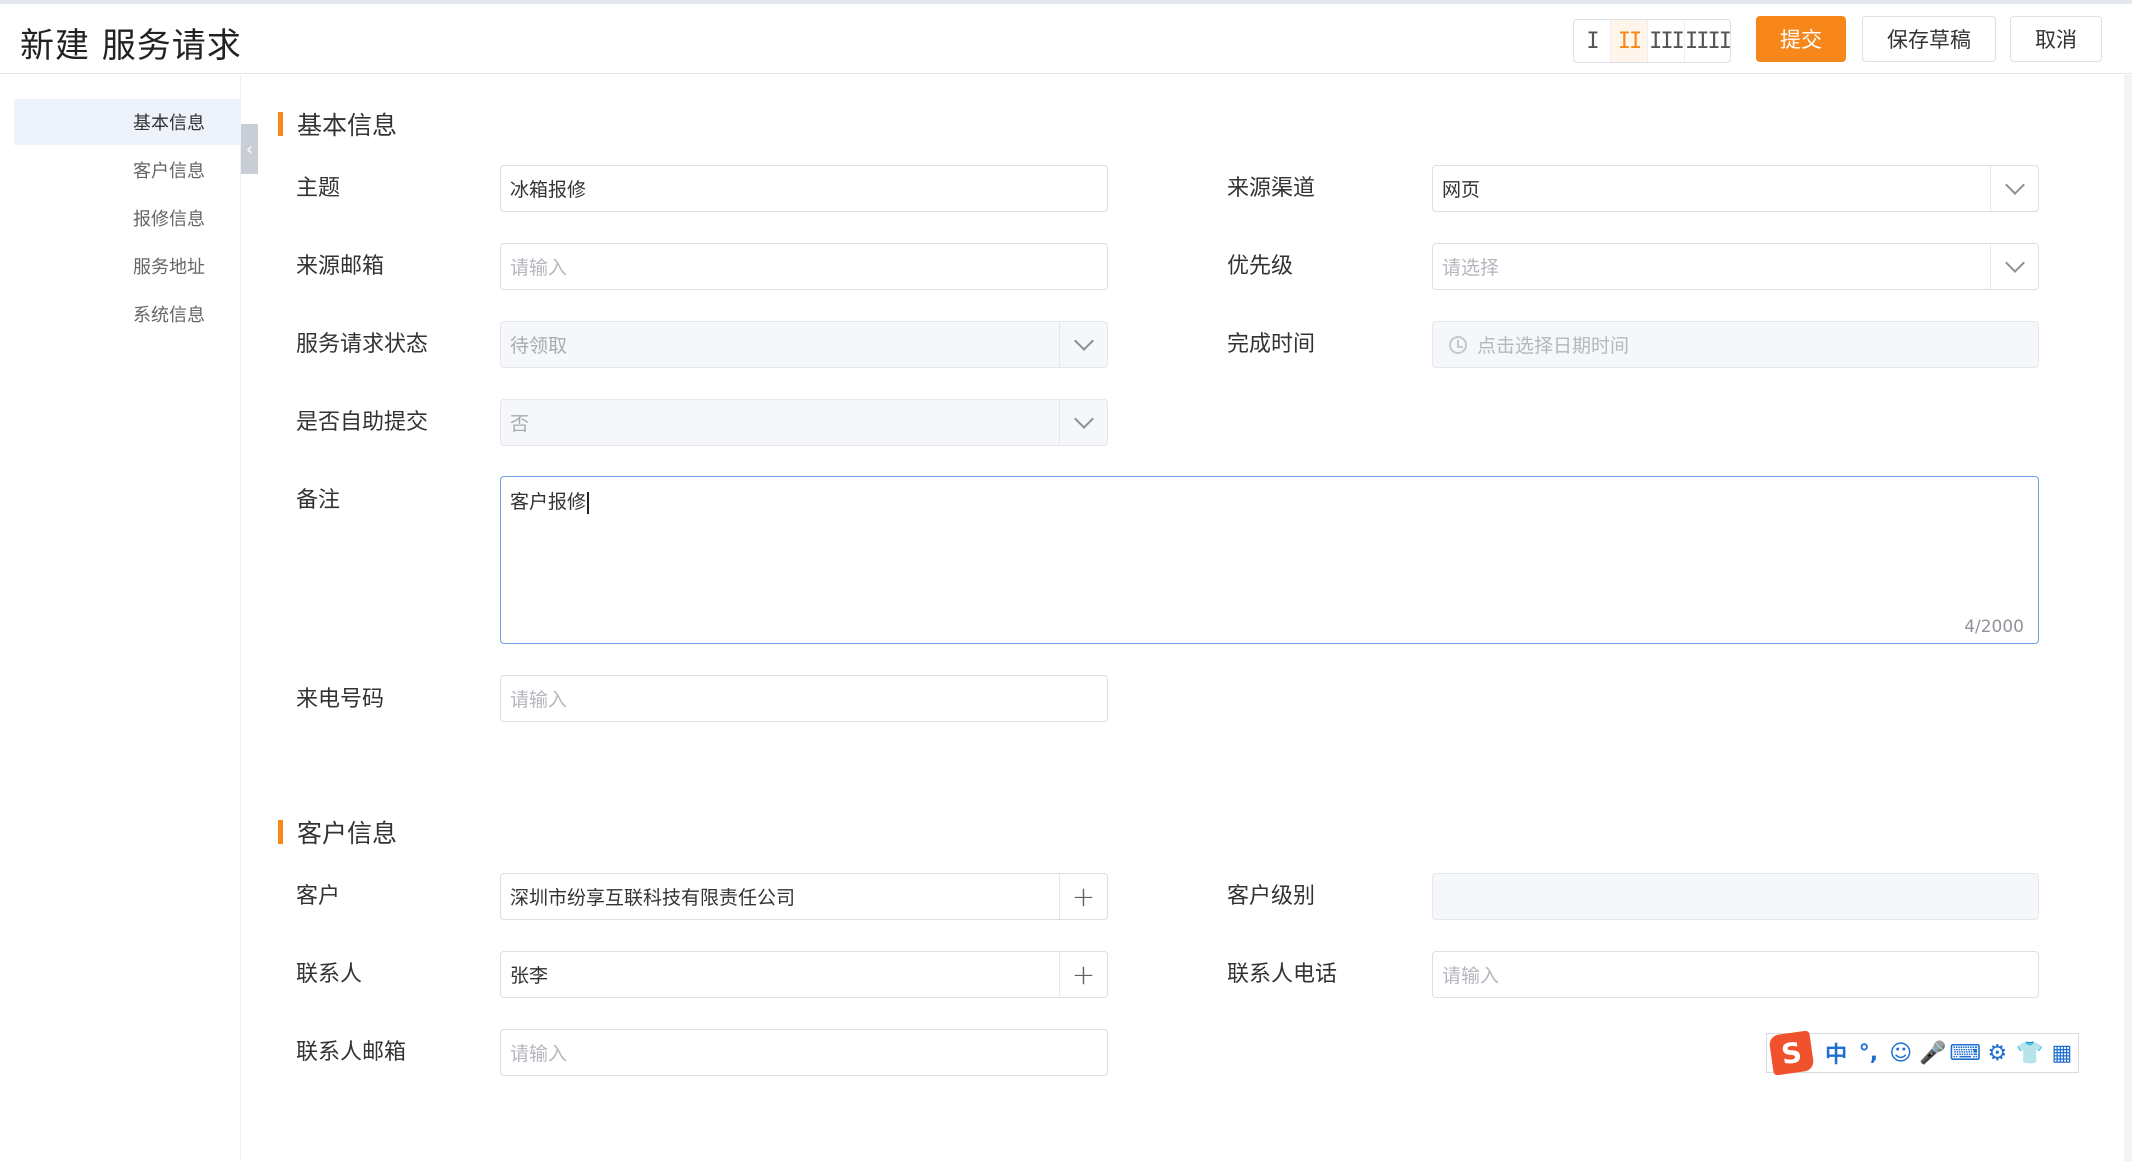 This screenshot has height=1161, width=2132. Describe the element at coordinates (548, 190) in the screenshot. I see `subject-value: 冰箱报修` at that location.